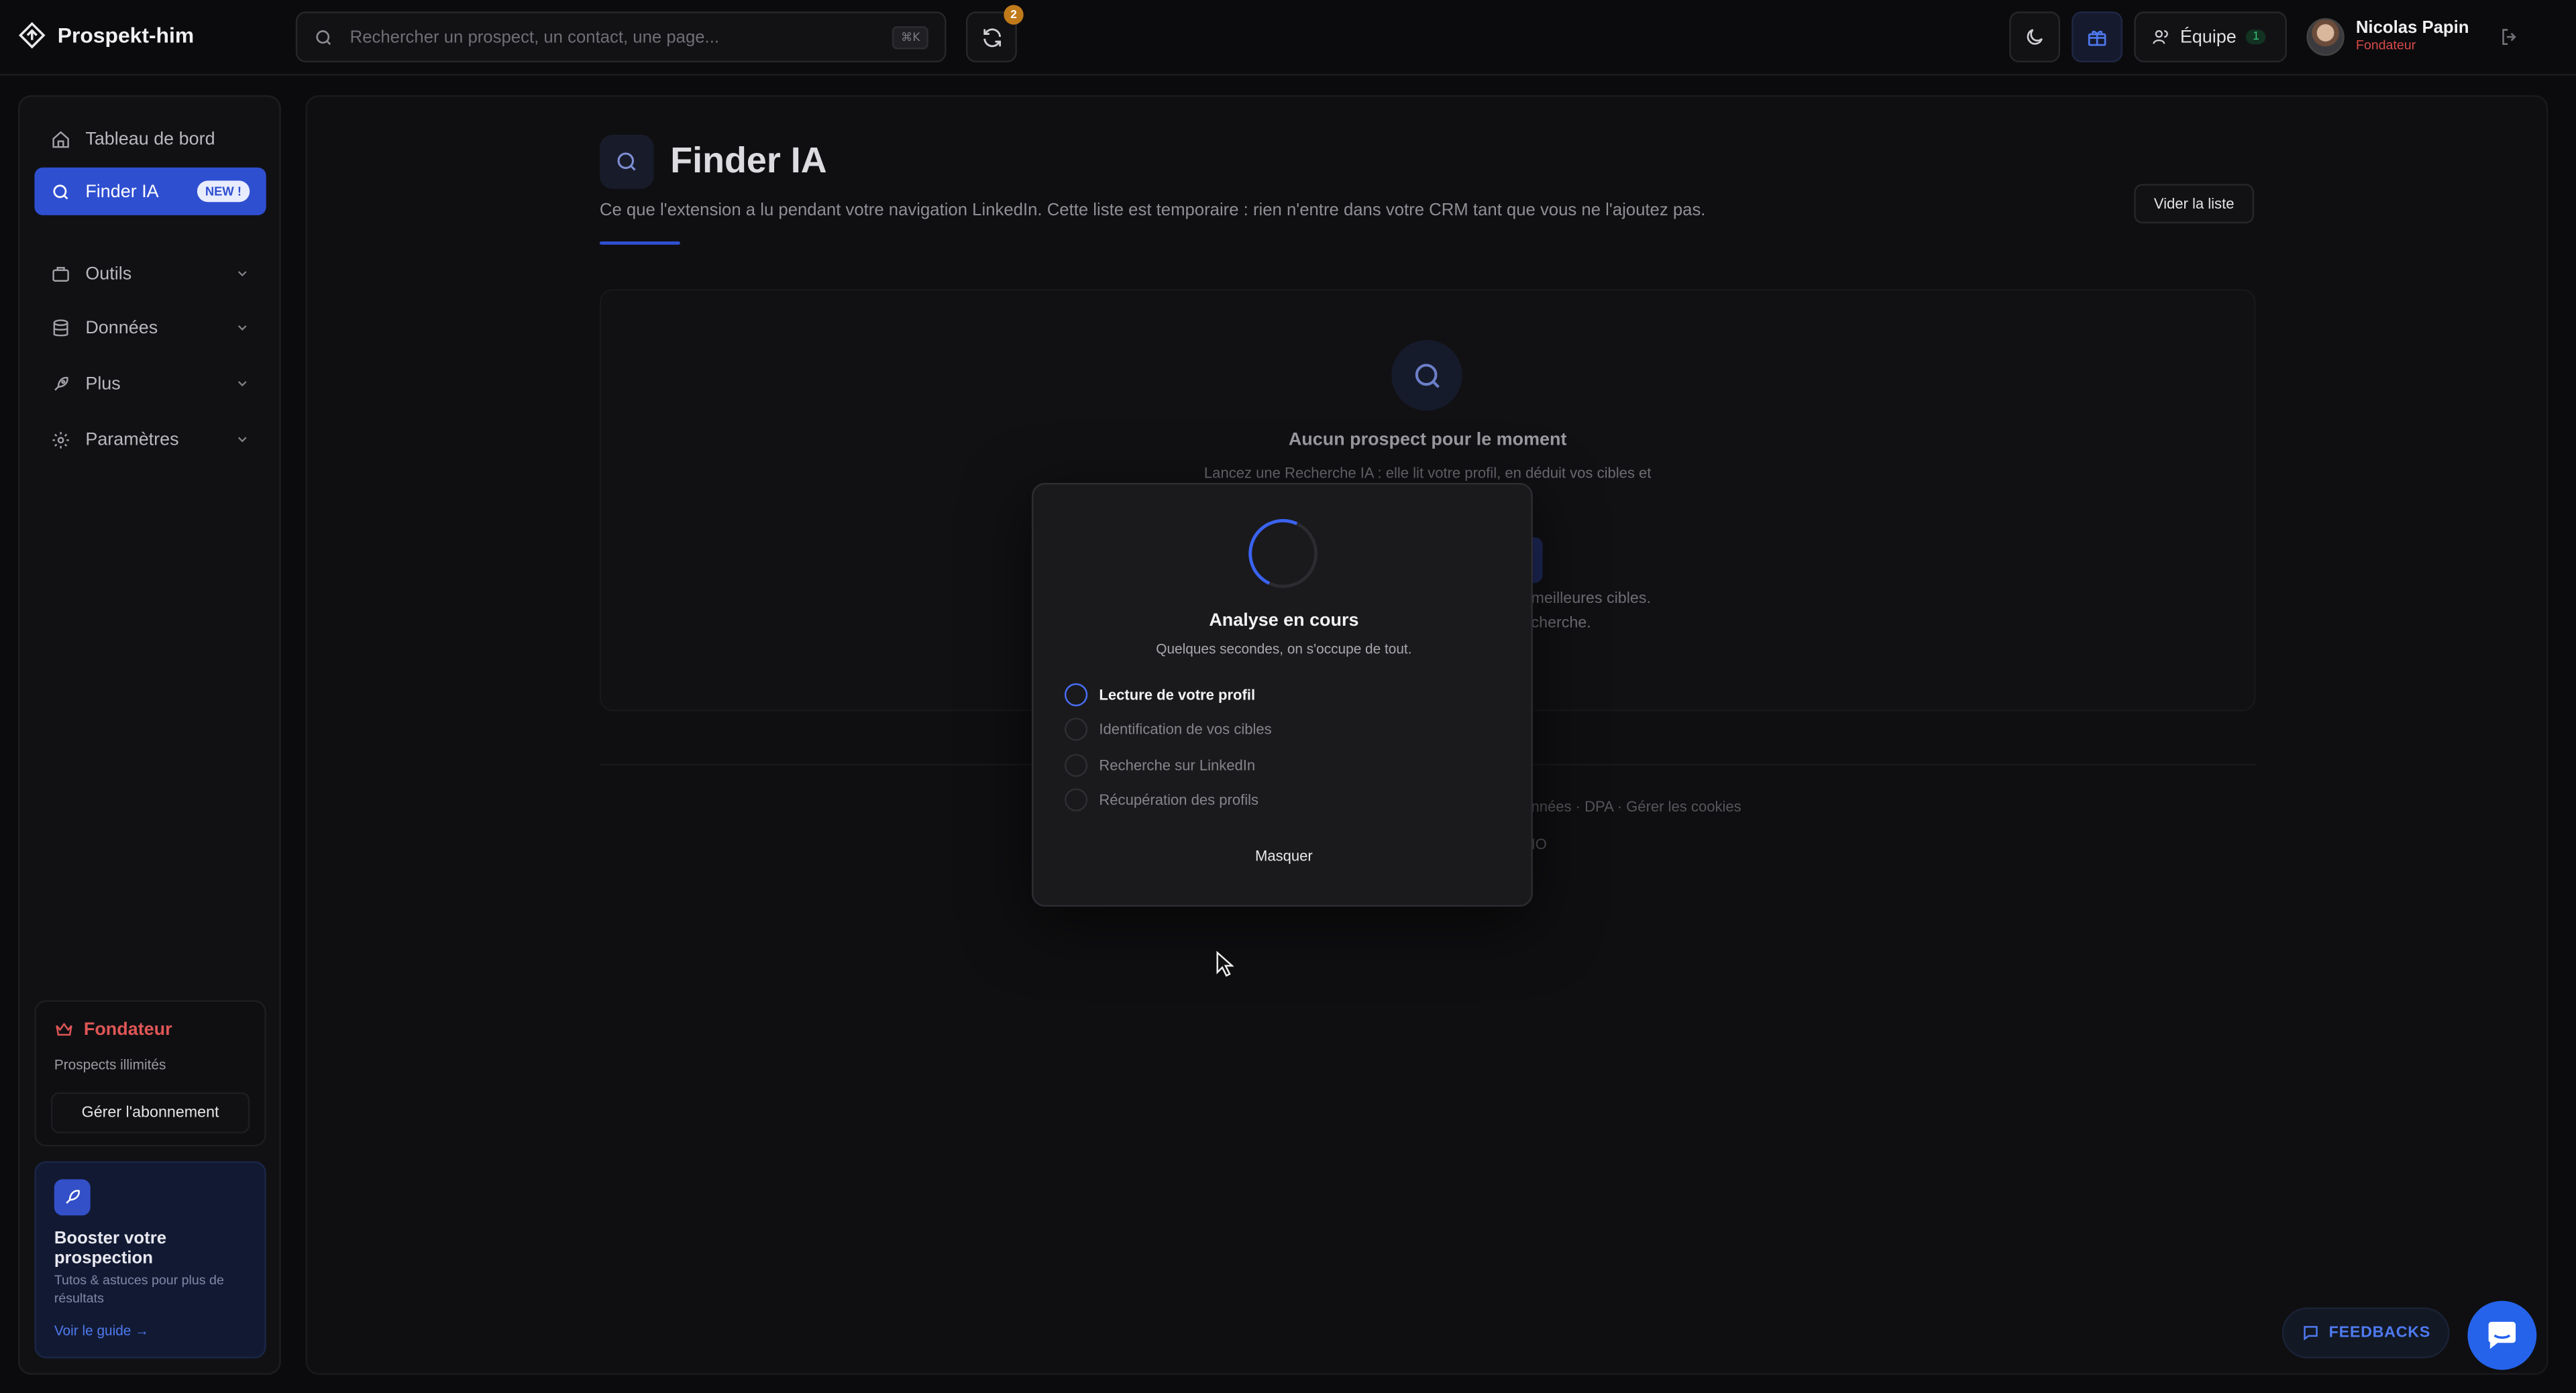  Describe the element at coordinates (1427, 441) in the screenshot. I see `empty-state-title: Aucun prospect pour le moment` at that location.